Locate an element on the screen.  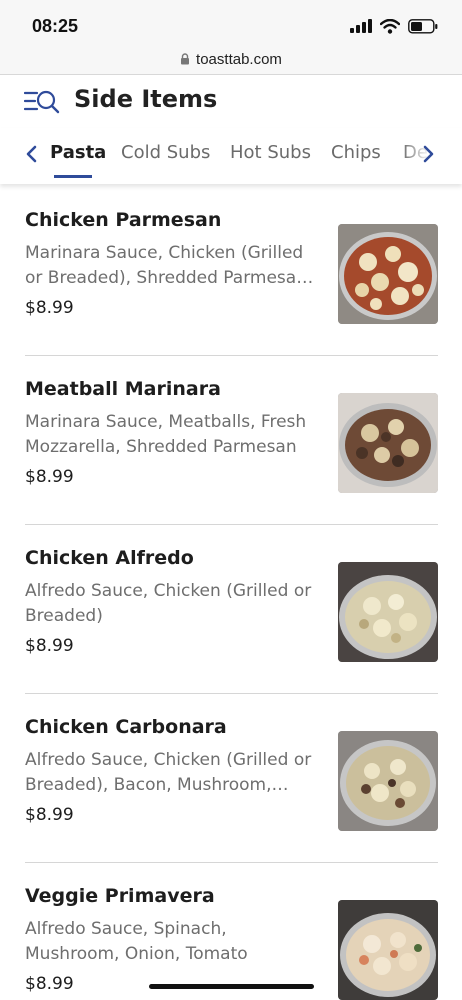
battery-icon is located at coordinates (423, 26).